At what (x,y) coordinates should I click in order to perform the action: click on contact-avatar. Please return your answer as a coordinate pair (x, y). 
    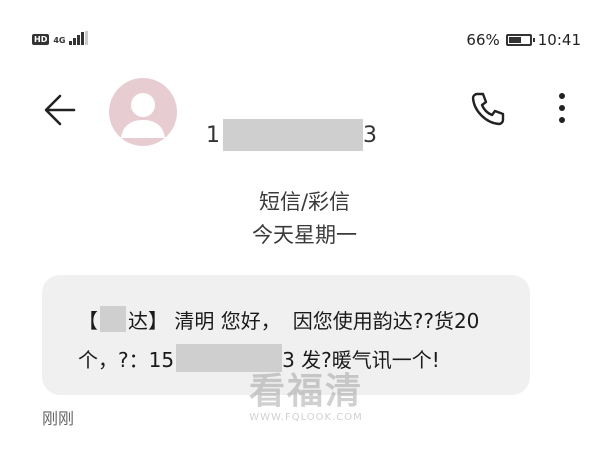
    Looking at the image, I should click on (143, 112).